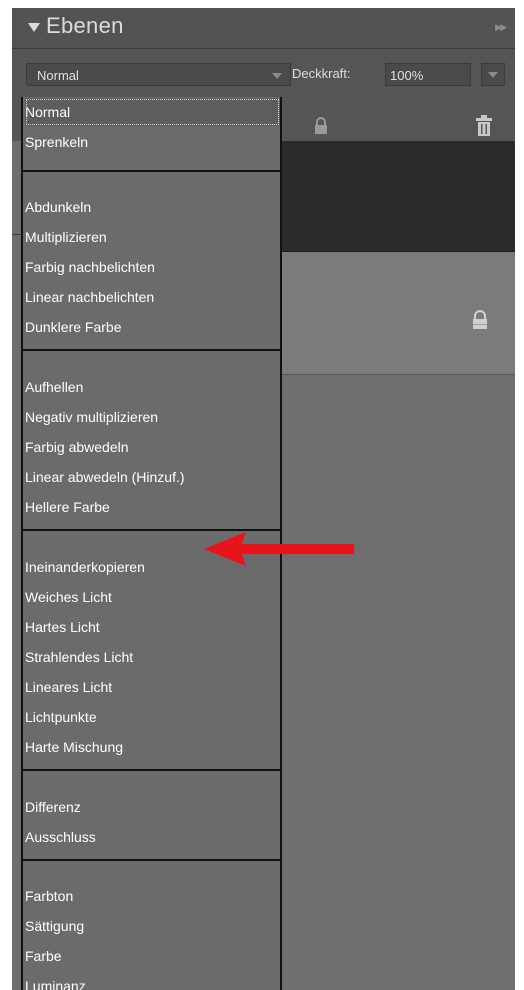 The height and width of the screenshot is (990, 524). I want to click on blend-mode-item: Linear abwedeln (Hinzuf.), so click(152, 477).